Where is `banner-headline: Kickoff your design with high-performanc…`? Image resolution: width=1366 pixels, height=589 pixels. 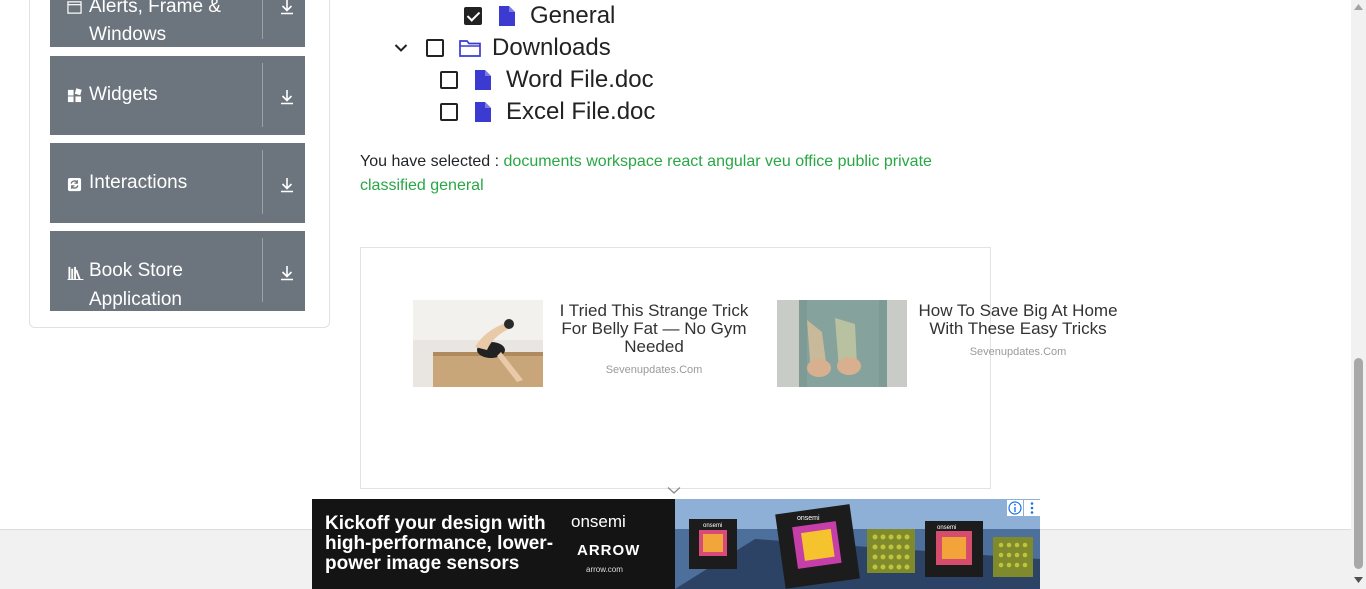 banner-headline: Kickoff your design with high-performanc… is located at coordinates (445, 544).